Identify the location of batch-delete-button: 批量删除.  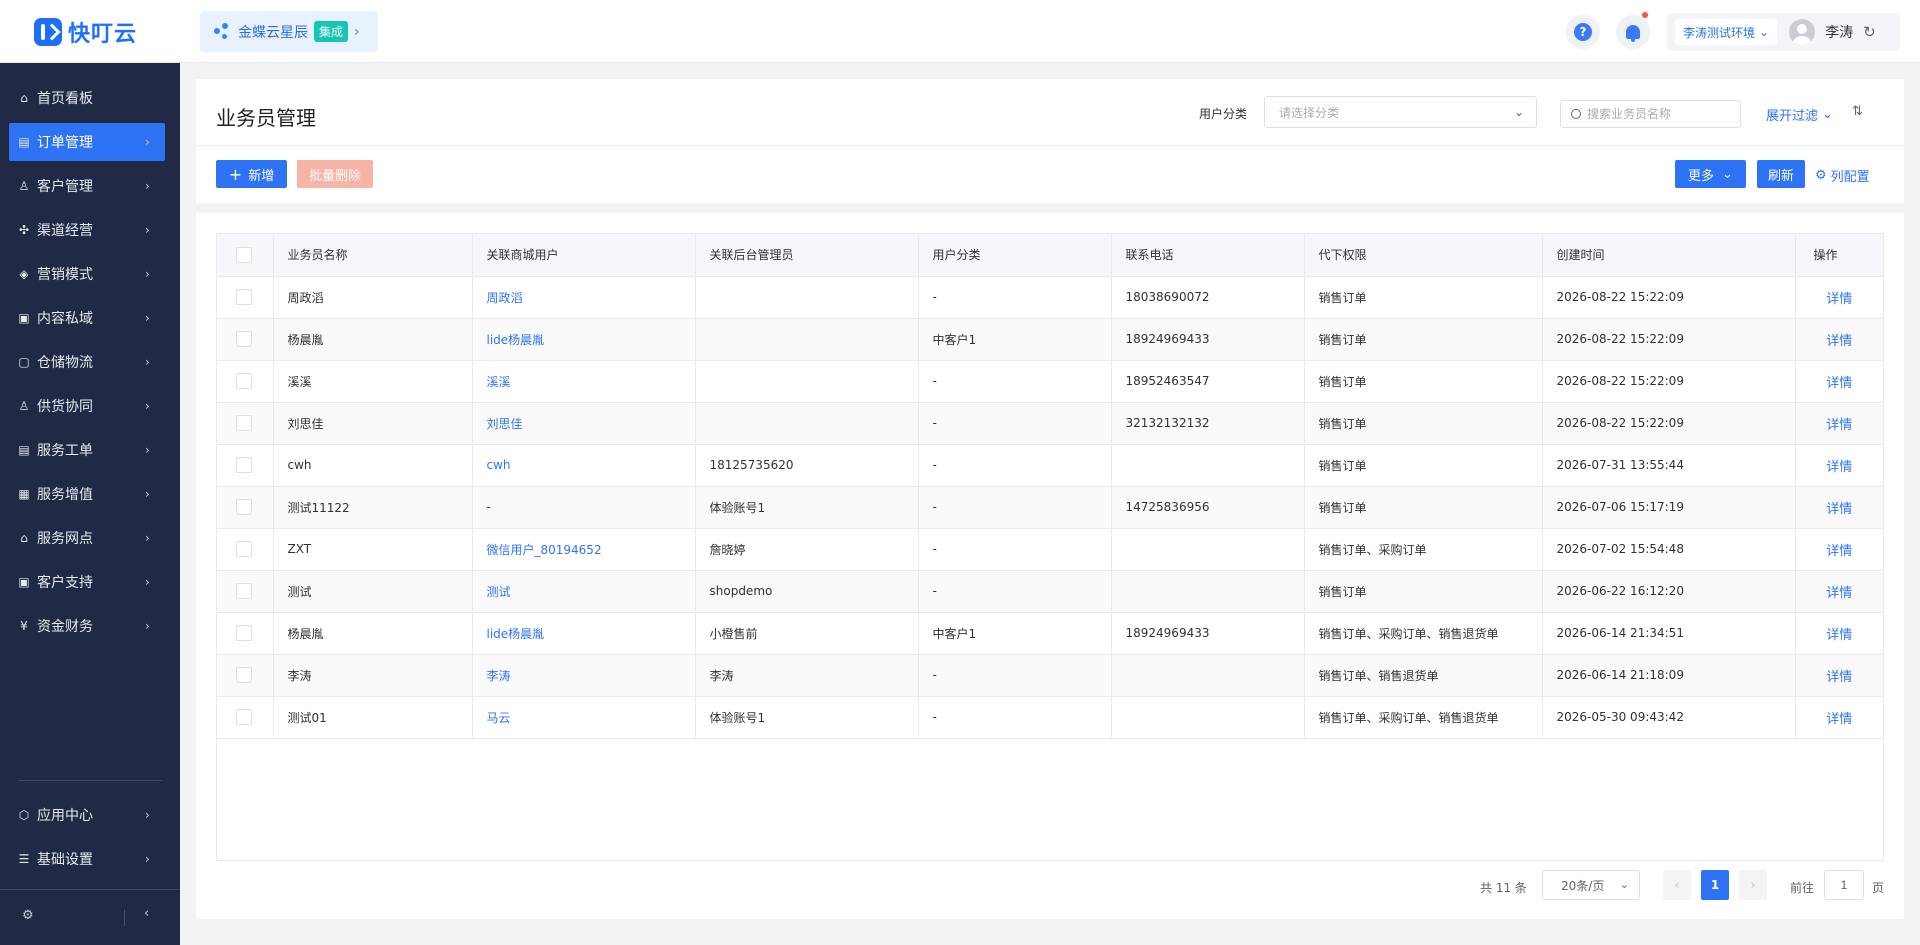
(335, 174).